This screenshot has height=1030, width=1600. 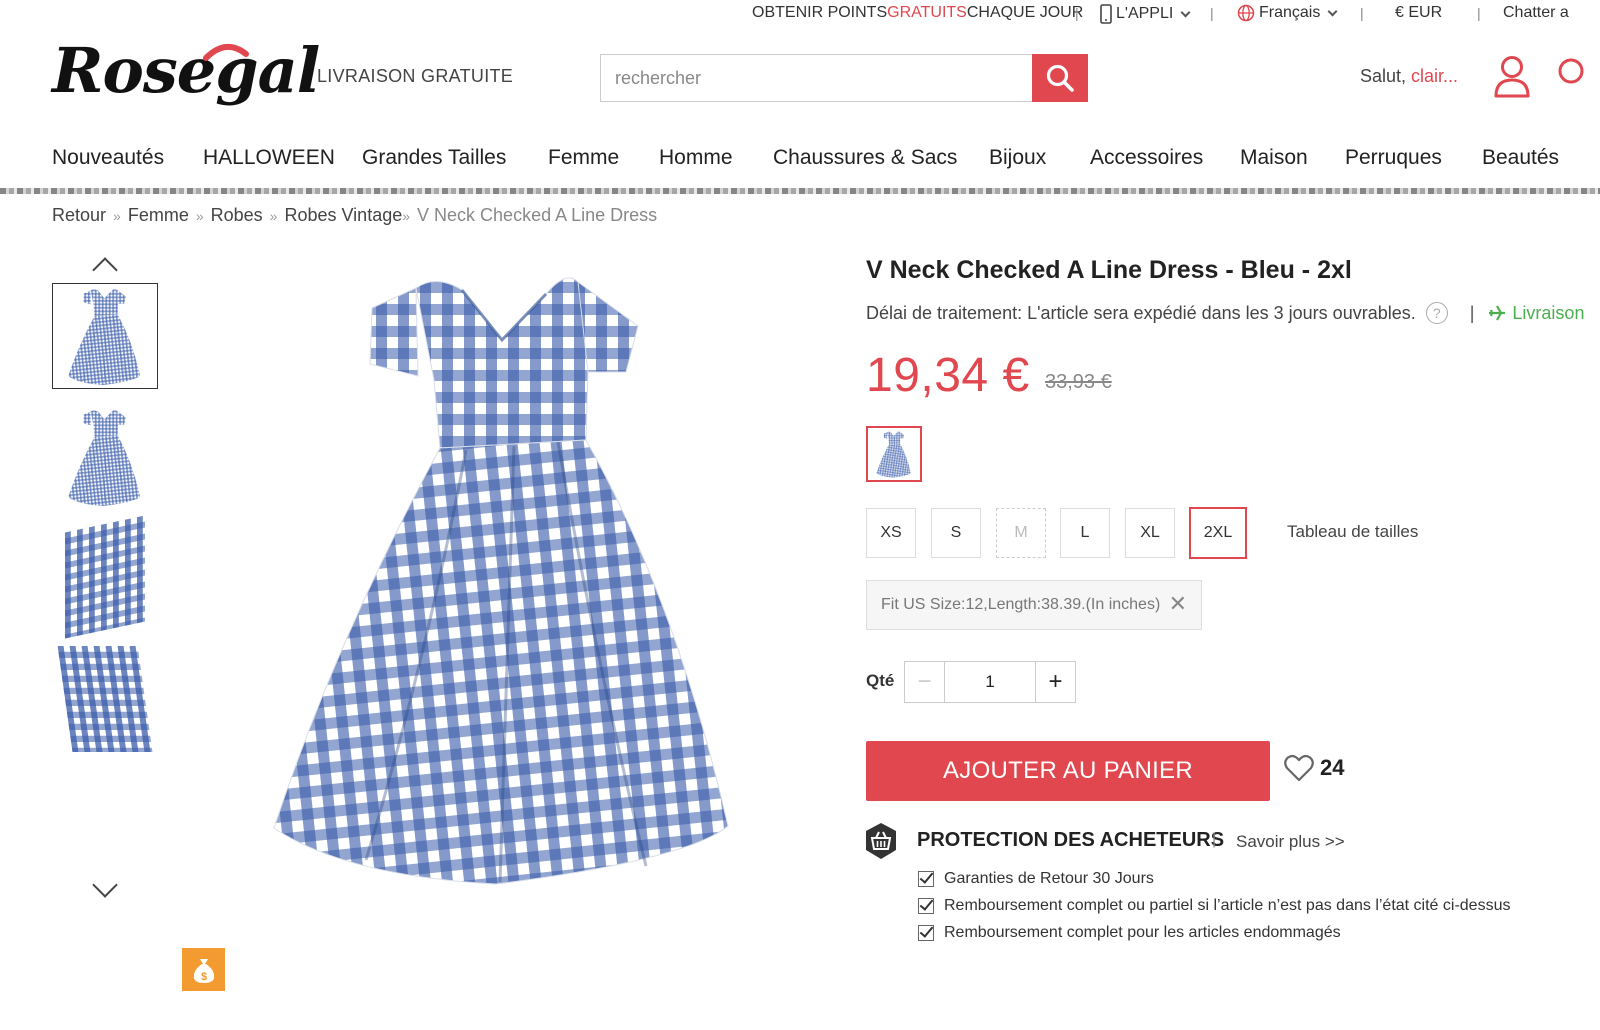 I want to click on size-chart-link: Tableau de tailles, so click(x=1352, y=532).